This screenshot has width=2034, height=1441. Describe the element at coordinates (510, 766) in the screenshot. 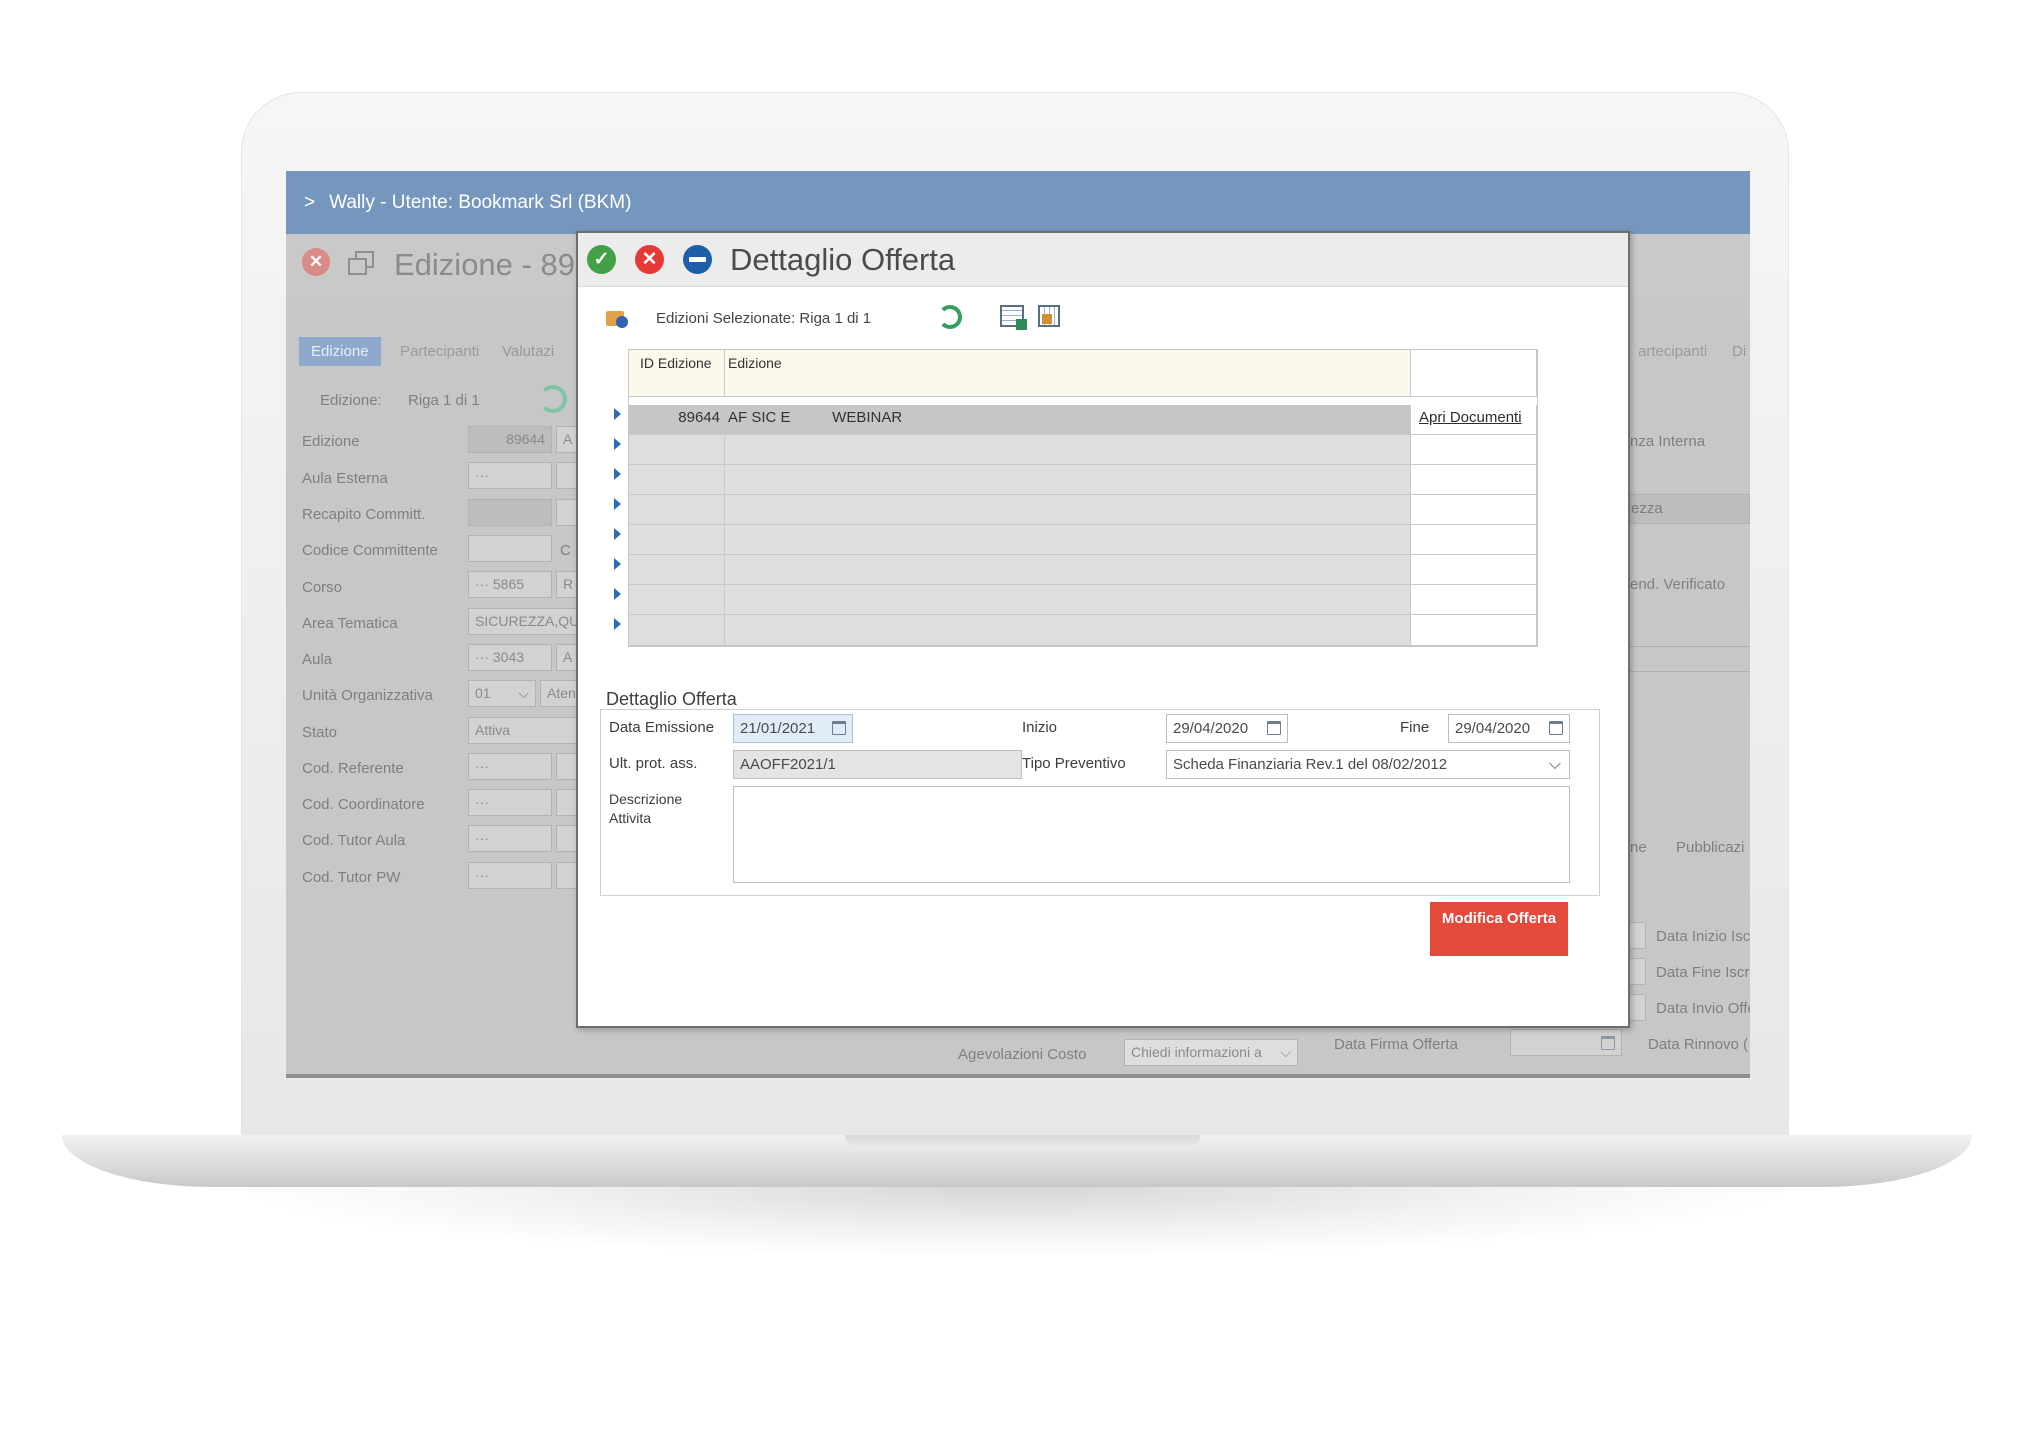

I see `field-cod-referente: ···` at that location.